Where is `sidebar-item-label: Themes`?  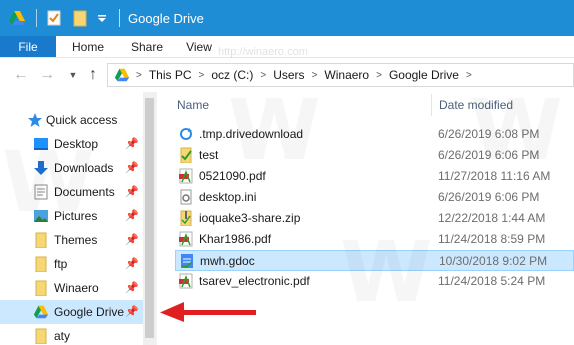
sidebar-item-label: Themes is located at coordinates (76, 240).